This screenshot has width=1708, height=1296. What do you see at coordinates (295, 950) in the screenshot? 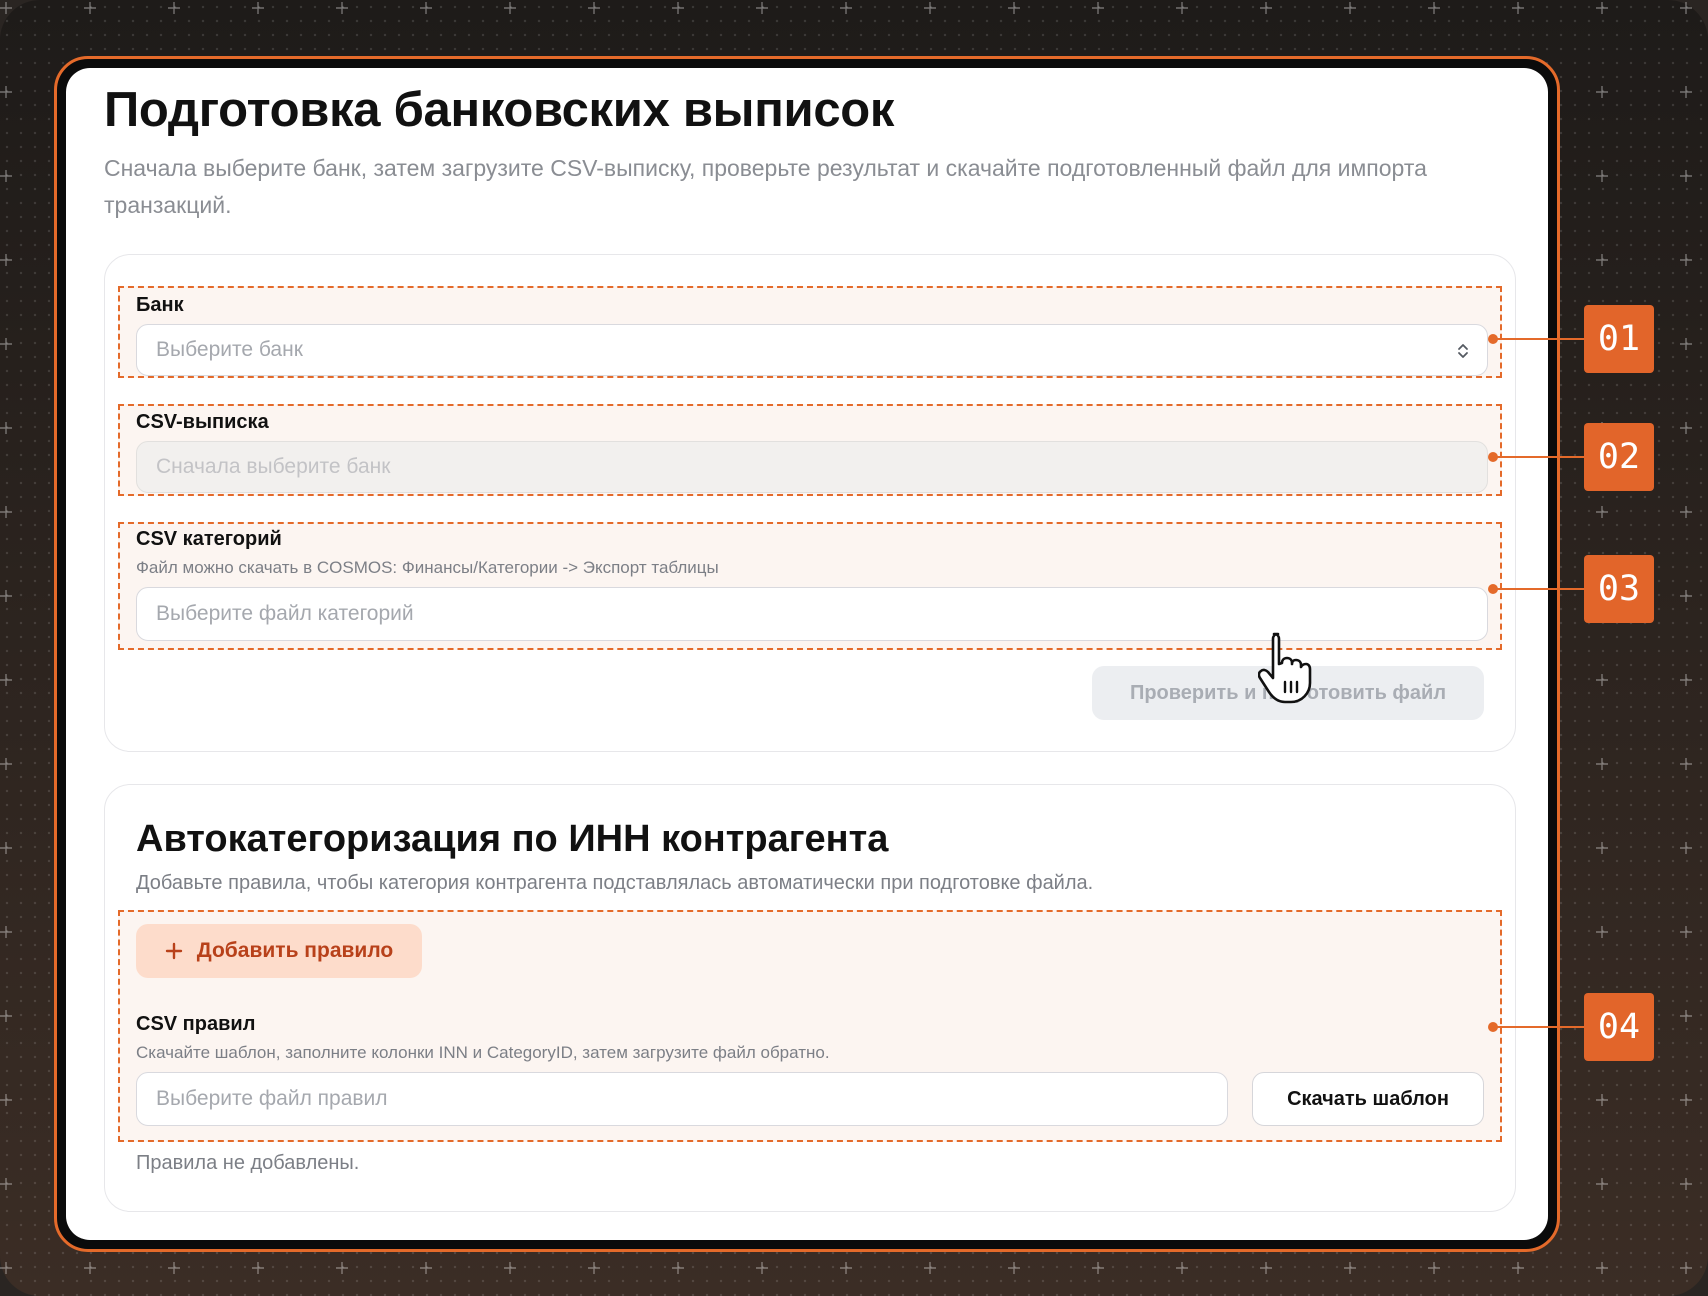
I see `add-rule-label: Добавить правило` at bounding box center [295, 950].